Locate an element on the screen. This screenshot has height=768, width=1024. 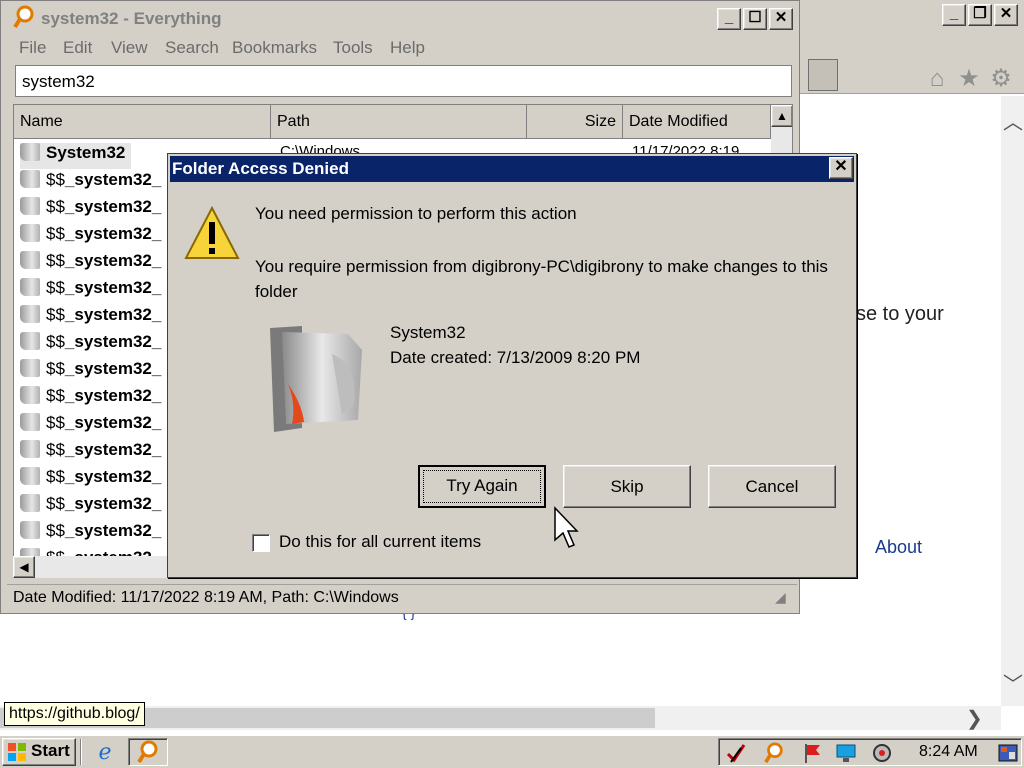
flag-icon is located at coordinates (812, 753).